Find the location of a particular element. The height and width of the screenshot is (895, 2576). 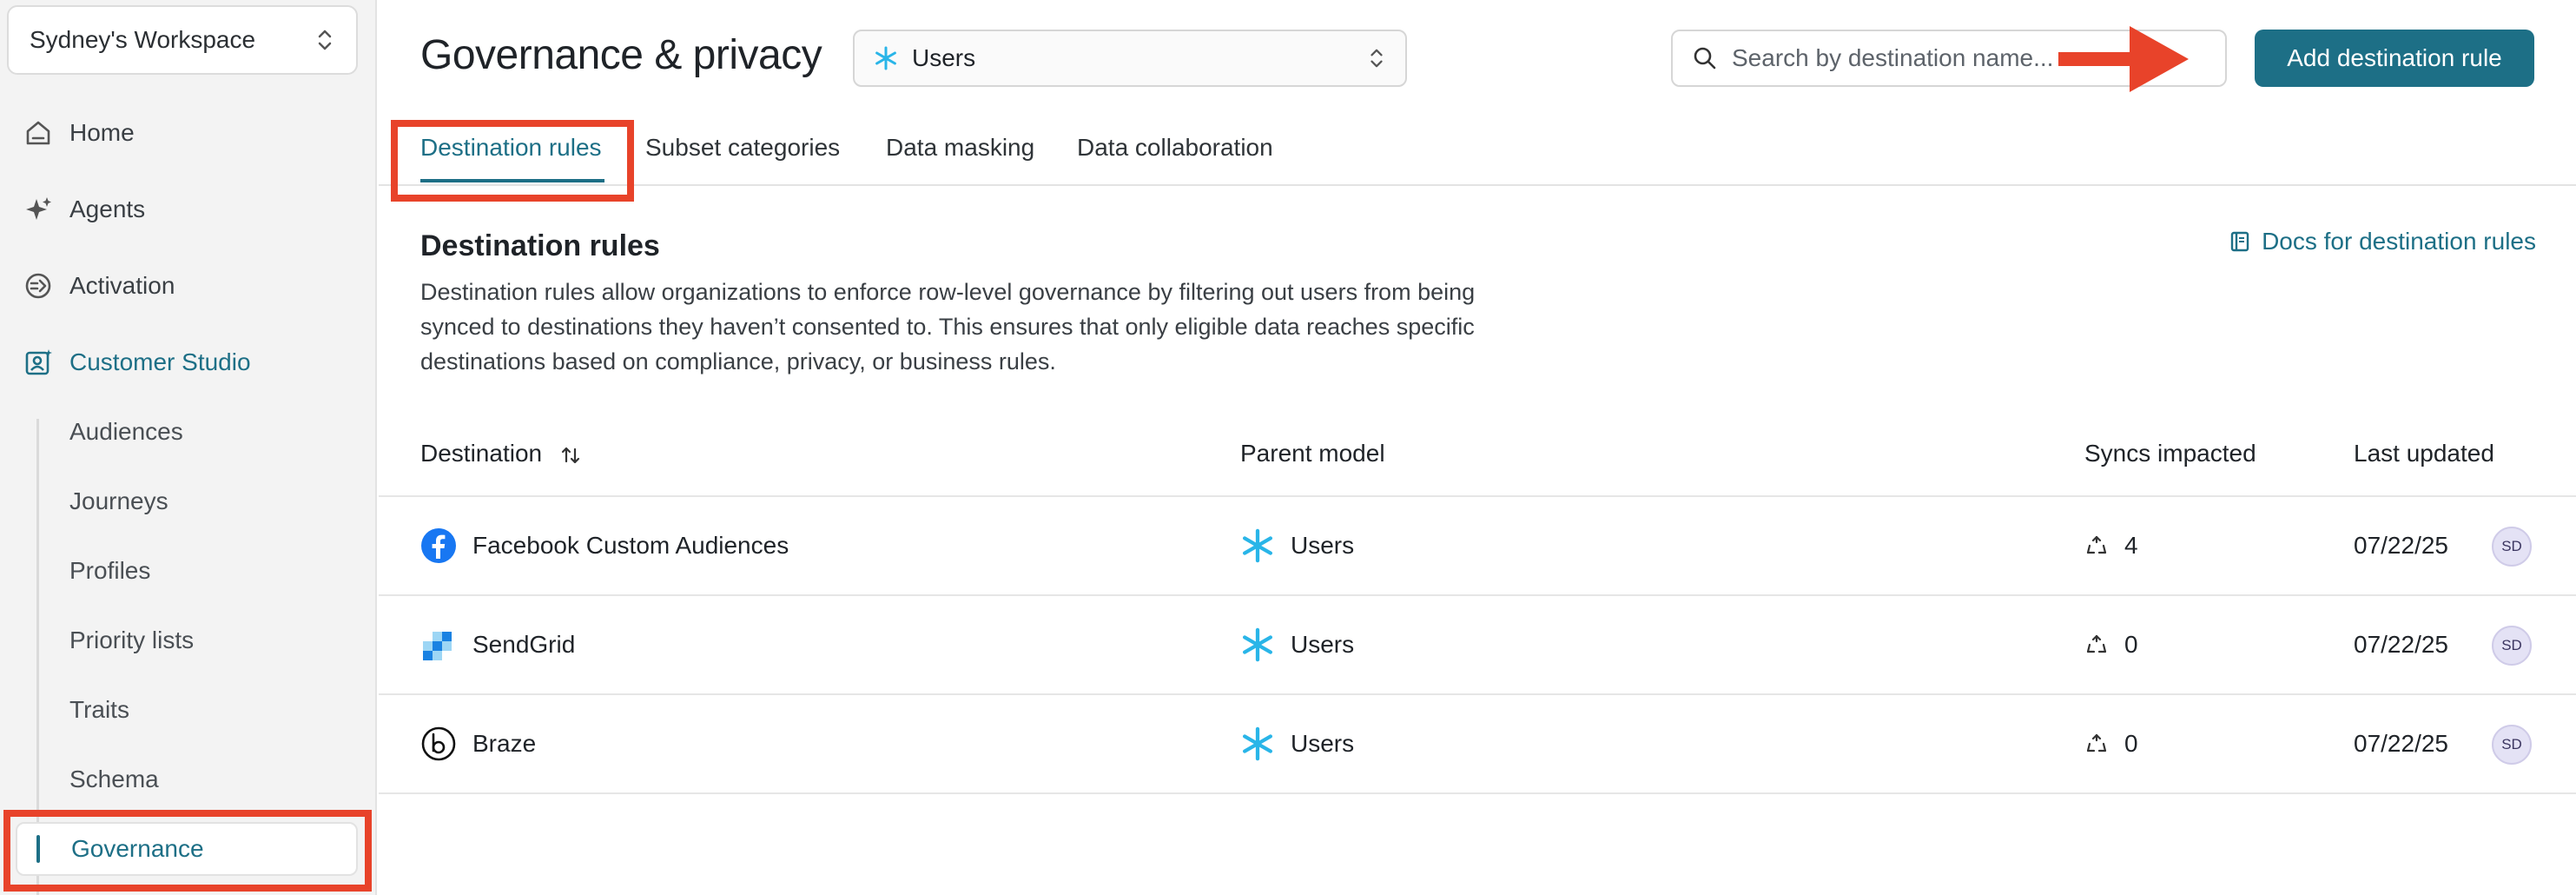

sidebar-item-schema: Schema is located at coordinates (114, 779).